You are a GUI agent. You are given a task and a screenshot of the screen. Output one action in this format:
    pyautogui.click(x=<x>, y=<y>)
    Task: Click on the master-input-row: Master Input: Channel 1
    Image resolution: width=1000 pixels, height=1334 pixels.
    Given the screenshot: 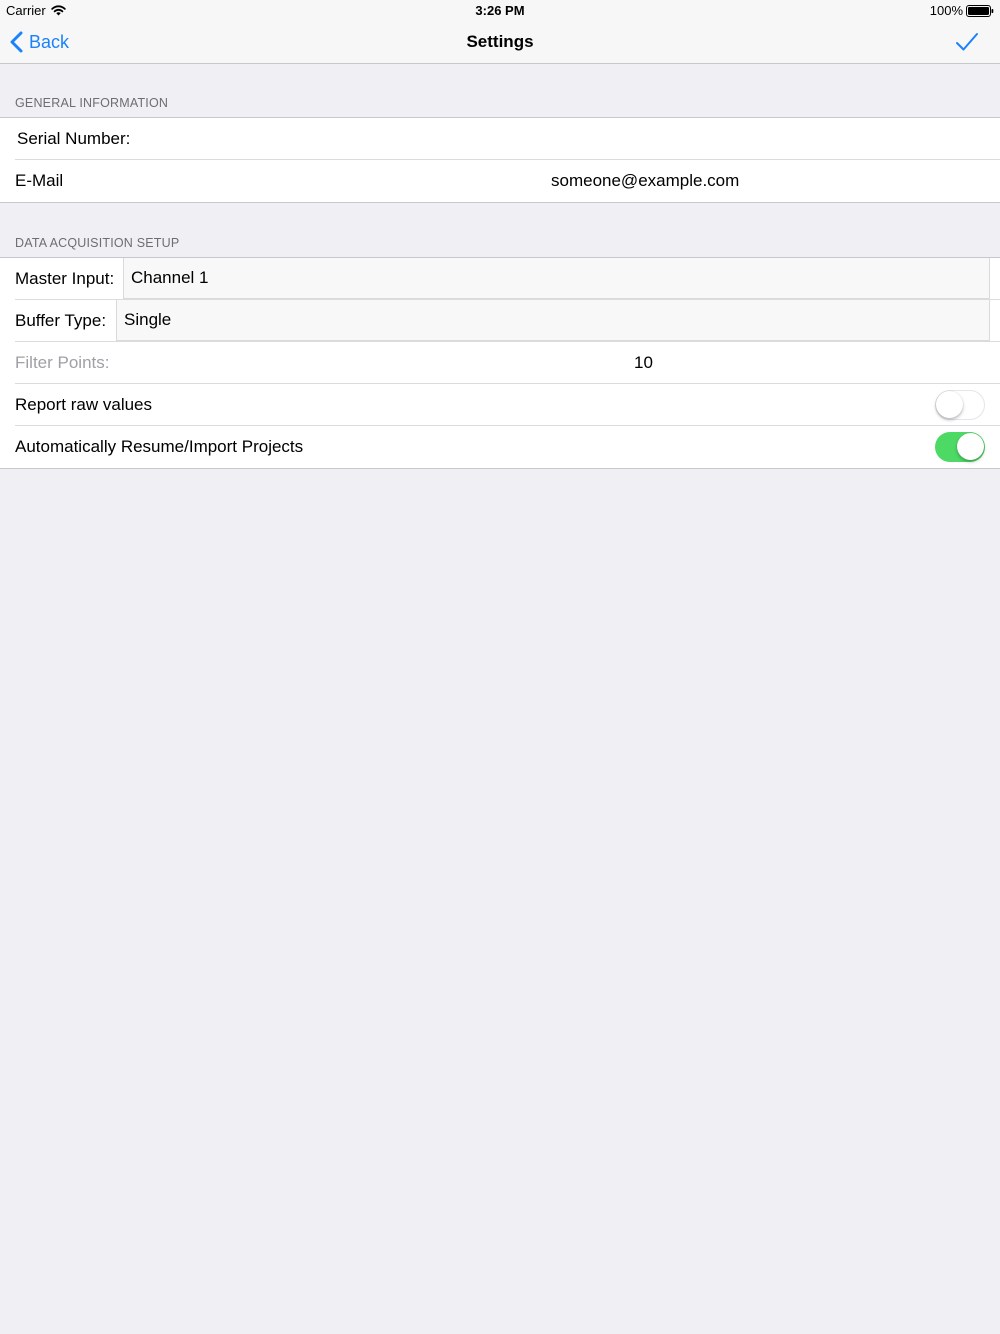 What is the action you would take?
    pyautogui.click(x=500, y=279)
    